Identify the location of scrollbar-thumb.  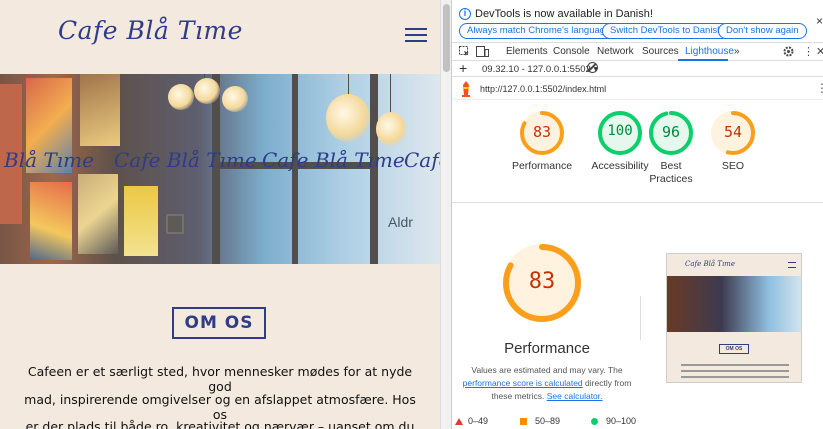
(446, 38).